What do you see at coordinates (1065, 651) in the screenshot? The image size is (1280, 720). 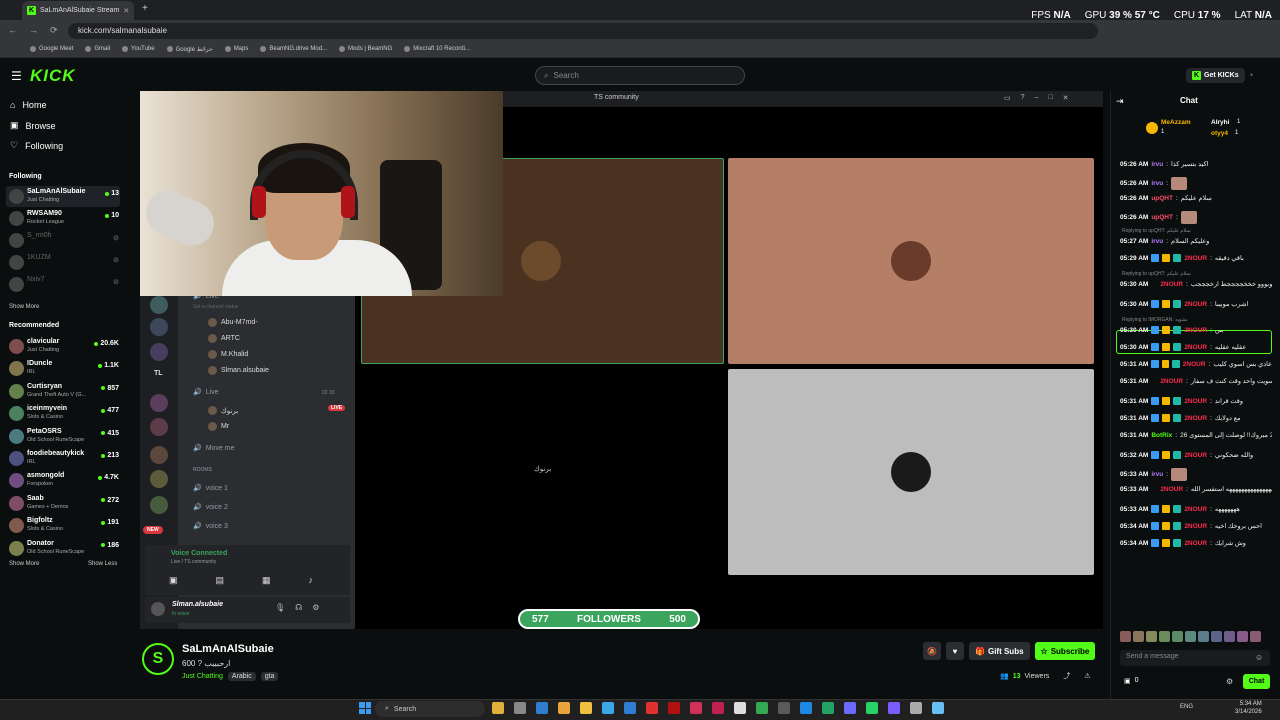 I see `subscribe-button: ☆ Subscribe` at bounding box center [1065, 651].